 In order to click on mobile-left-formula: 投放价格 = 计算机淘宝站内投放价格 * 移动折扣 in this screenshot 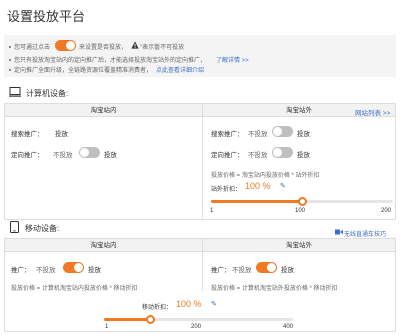, I will do `click(74, 289)`.